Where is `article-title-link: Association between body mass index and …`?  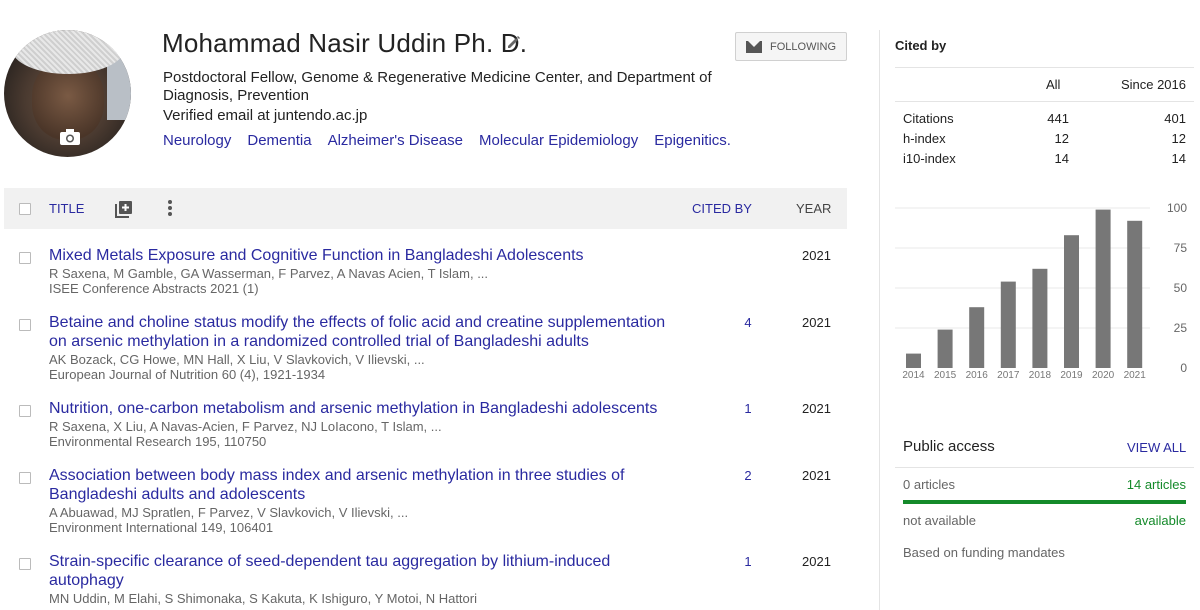 article-title-link: Association between body mass index and … is located at coordinates (359, 485).